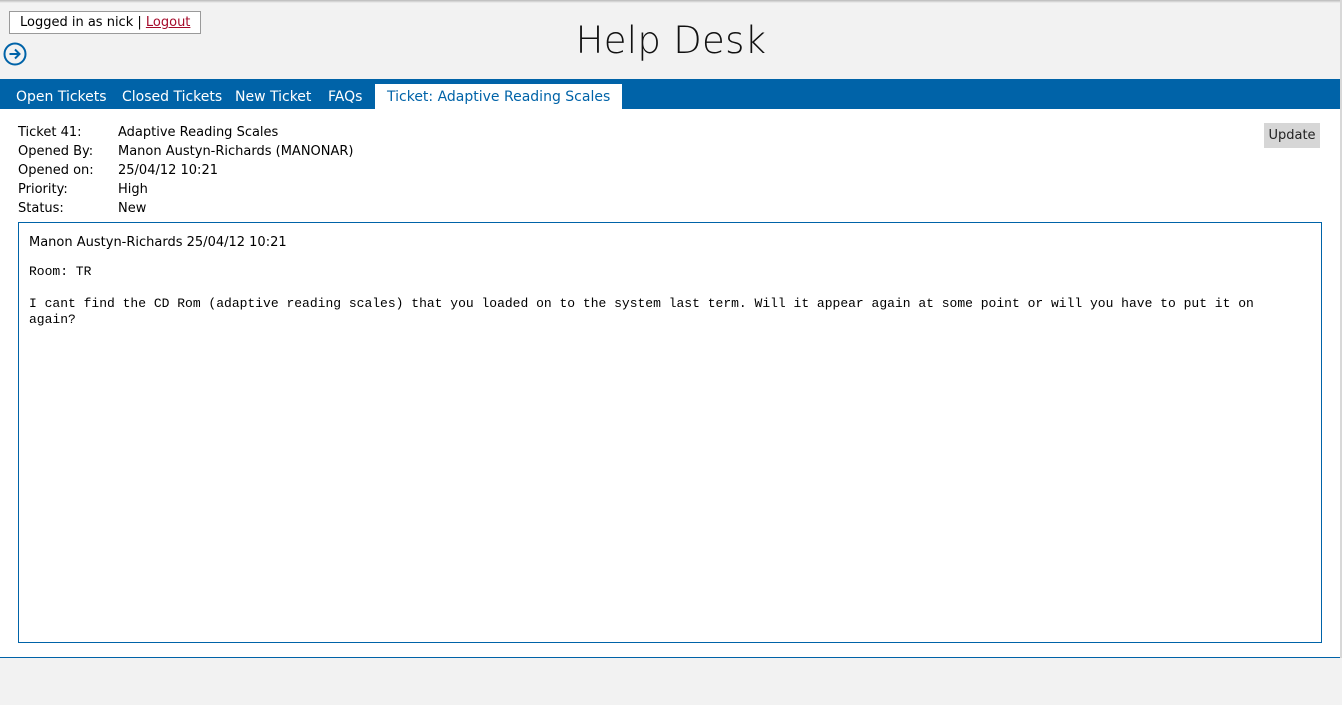  What do you see at coordinates (236, 151) in the screenshot?
I see `opened-by-value: Manon Austyn-Richards (MANONAR)` at bounding box center [236, 151].